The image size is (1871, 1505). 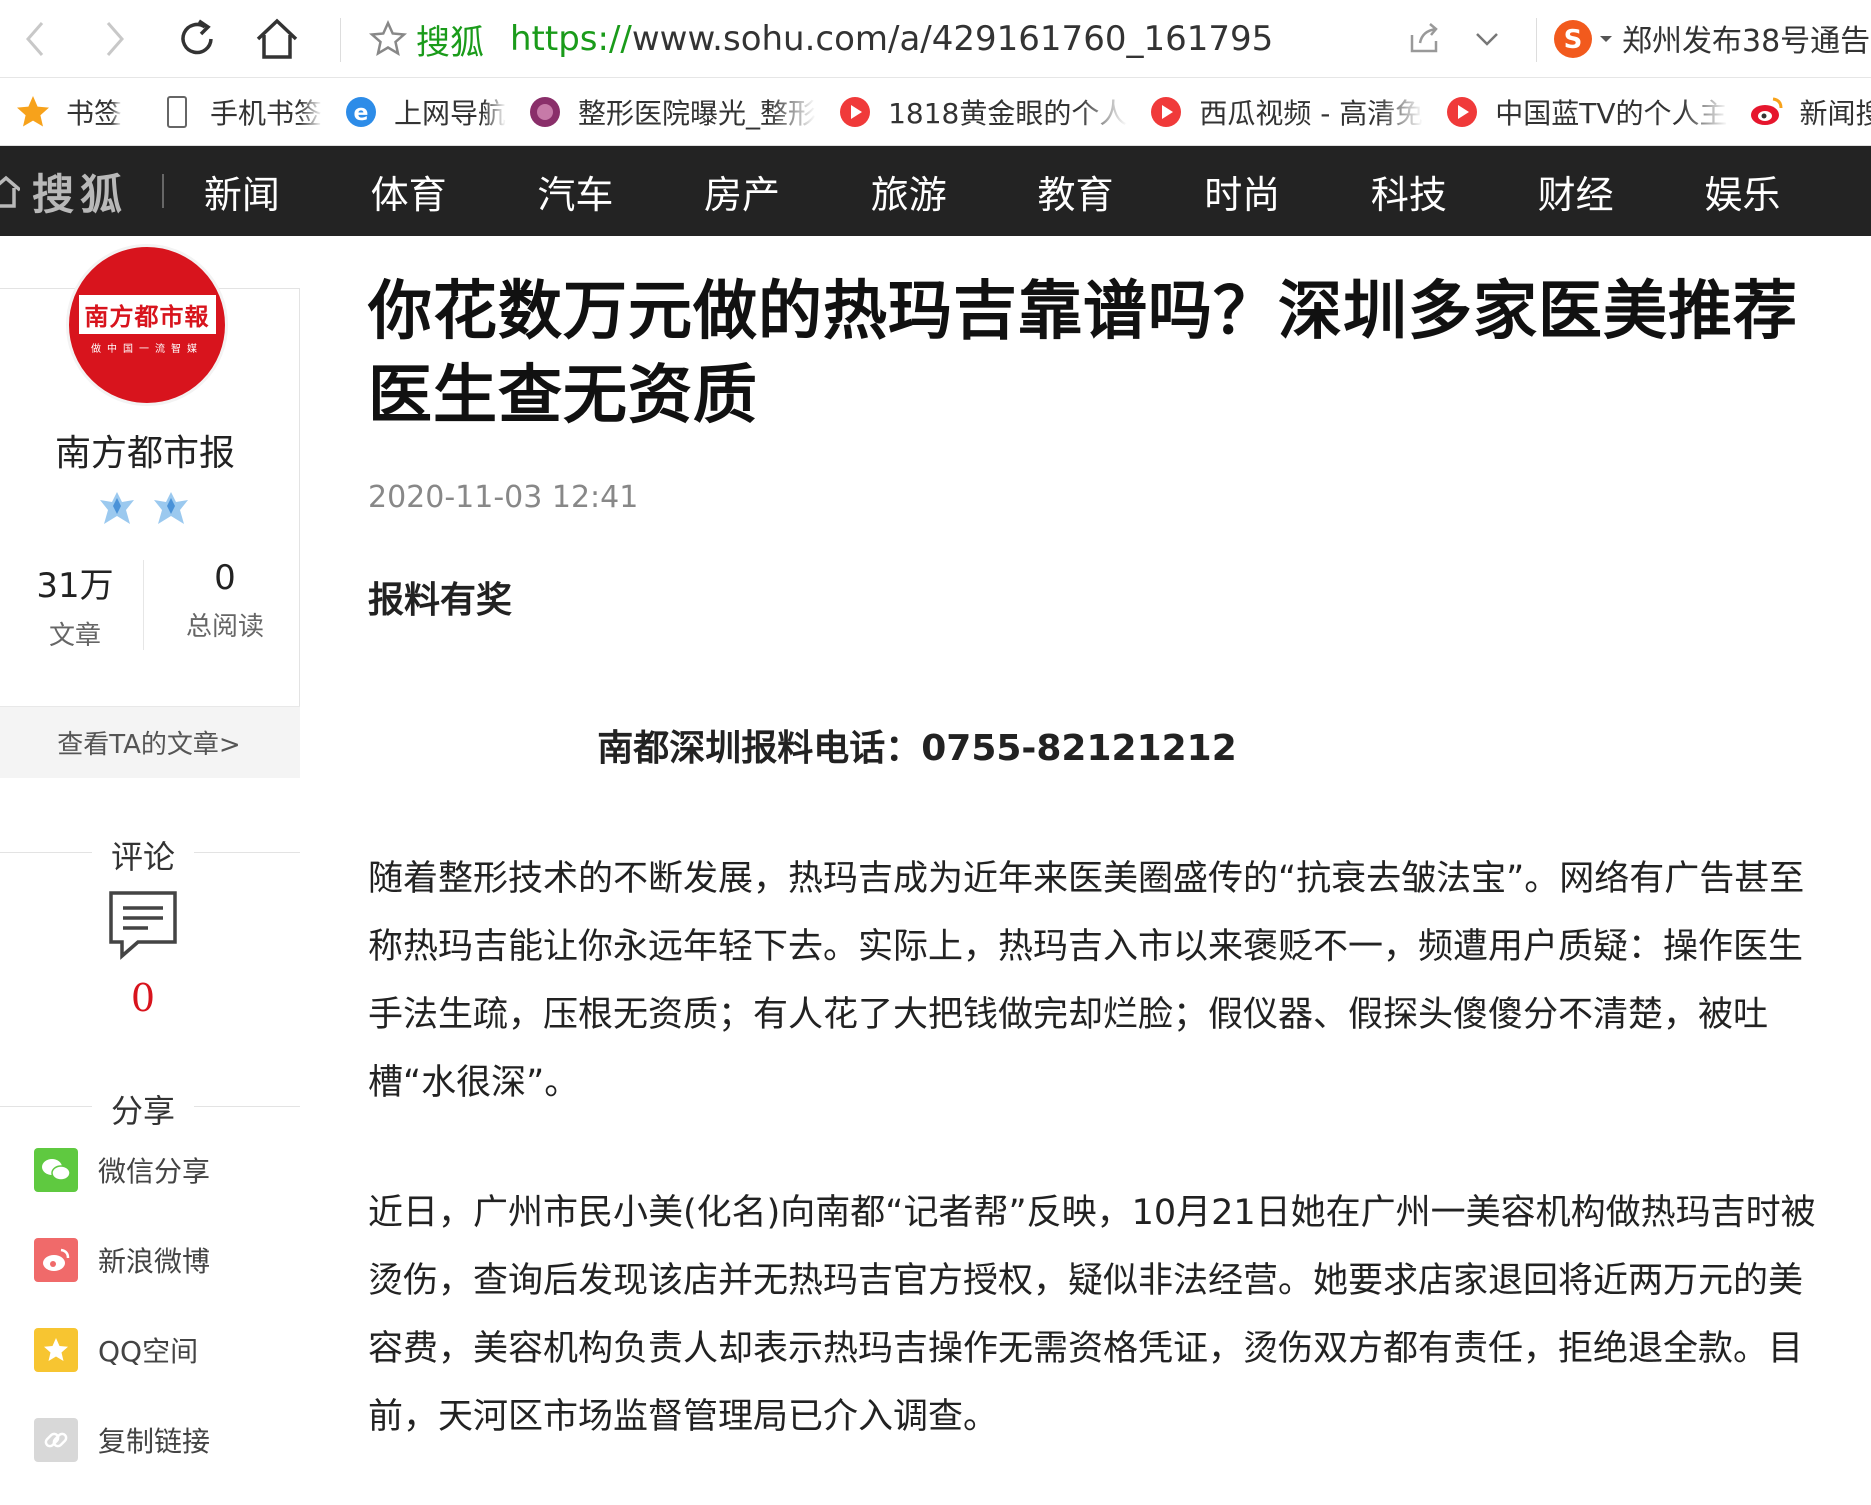 What do you see at coordinates (56, 1350) in the screenshot?
I see `qzone-star-icon` at bounding box center [56, 1350].